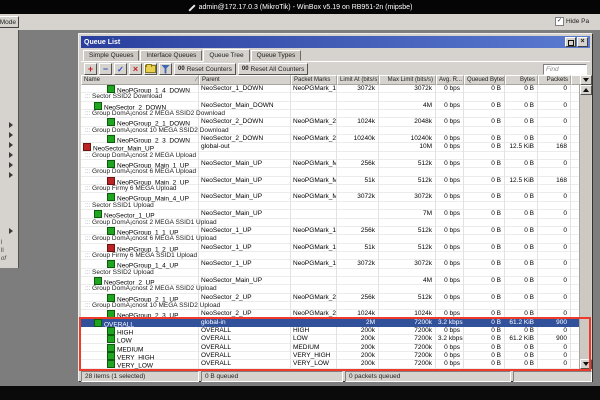  I want to click on find-input, so click(565, 69).